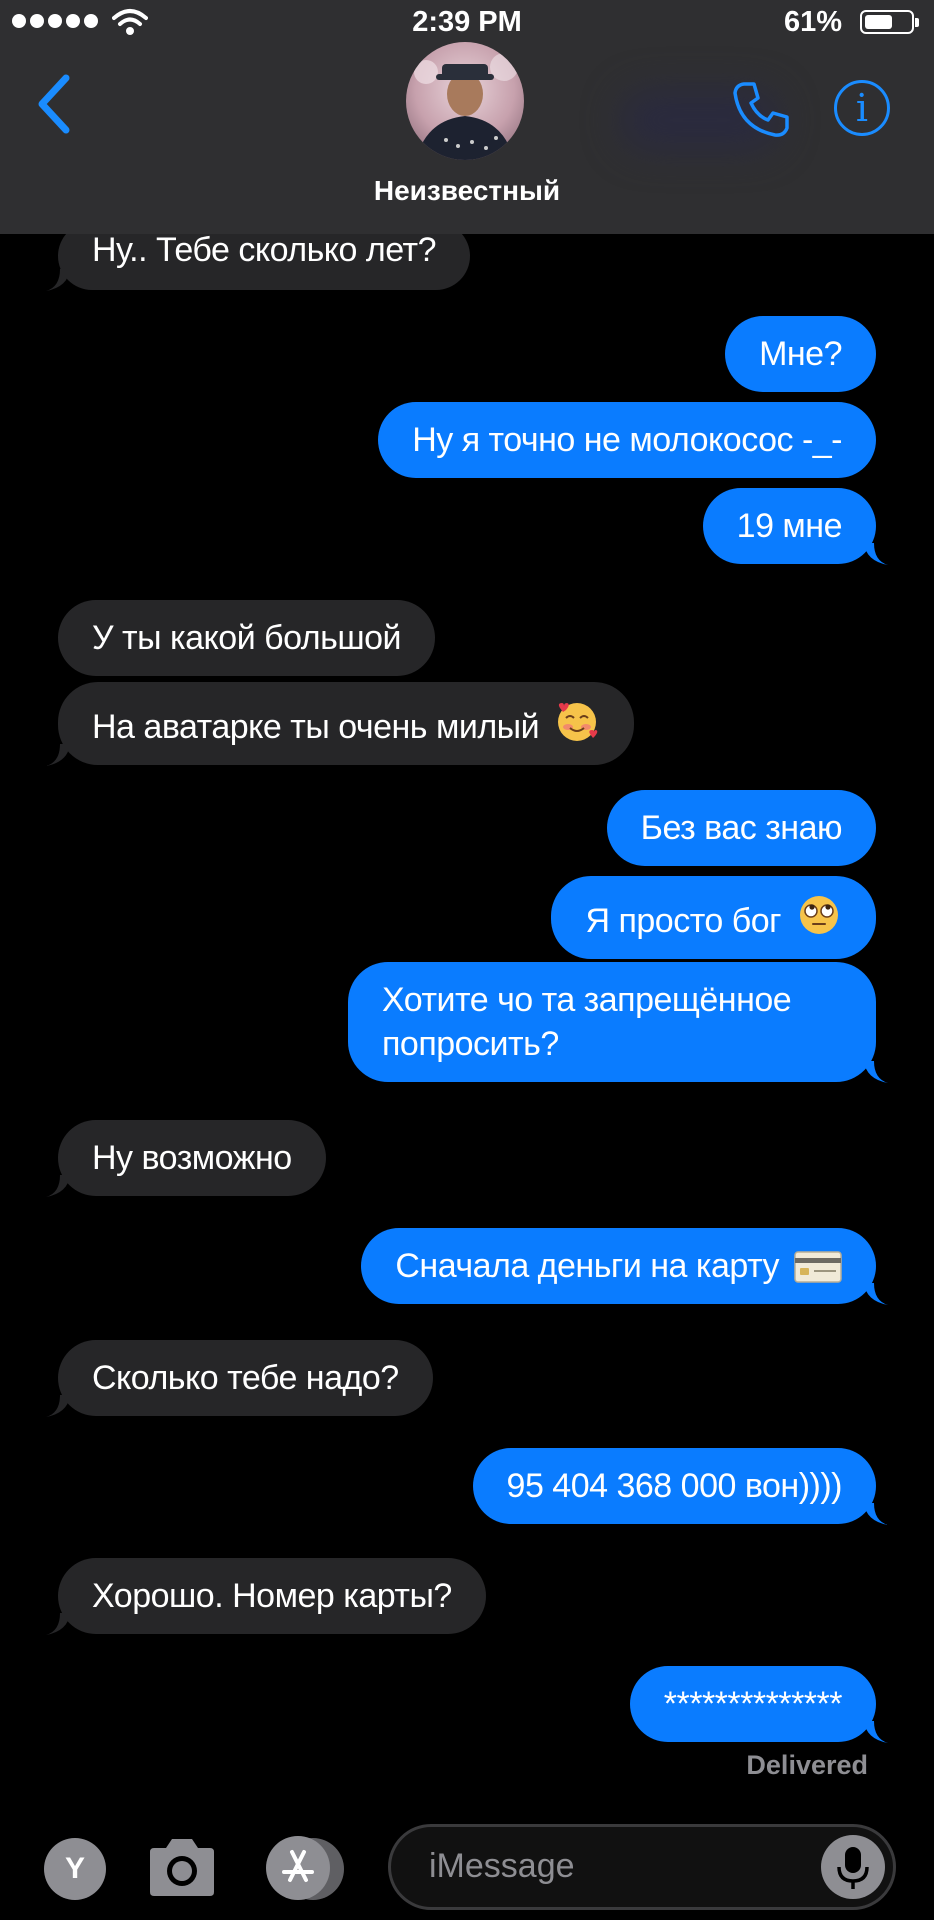 Image resolution: width=934 pixels, height=1920 pixels. I want to click on message-outgoing: Сначала деньги на карту, so click(624, 1266).